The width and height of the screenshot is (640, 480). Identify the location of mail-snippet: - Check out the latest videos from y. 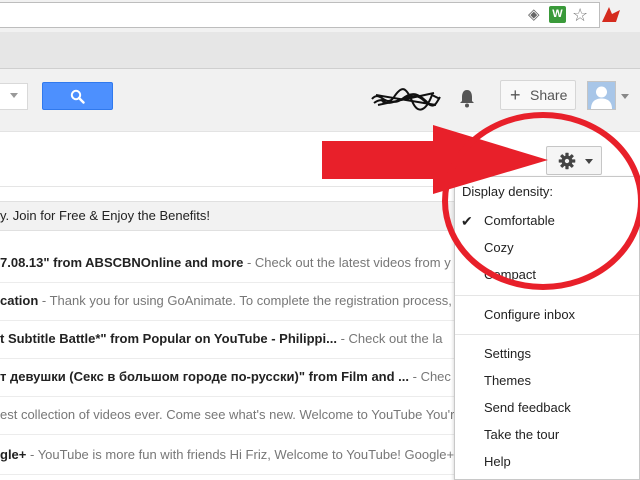
(347, 262).